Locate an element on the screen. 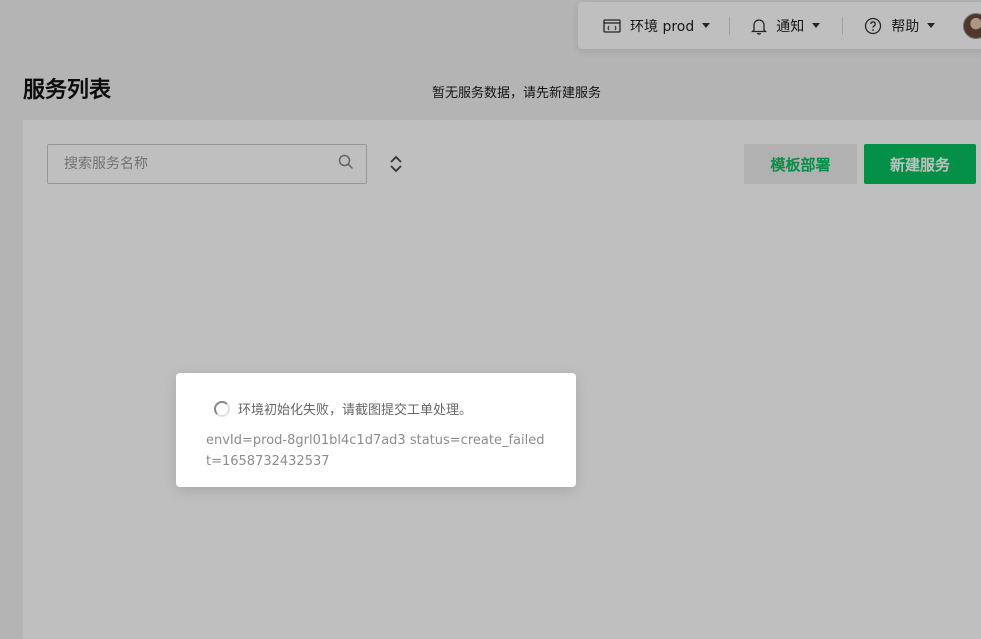 This screenshot has height=639, width=981. toast-header: 环境初始化失败，请截图提交工单处理。 is located at coordinates (380, 408).